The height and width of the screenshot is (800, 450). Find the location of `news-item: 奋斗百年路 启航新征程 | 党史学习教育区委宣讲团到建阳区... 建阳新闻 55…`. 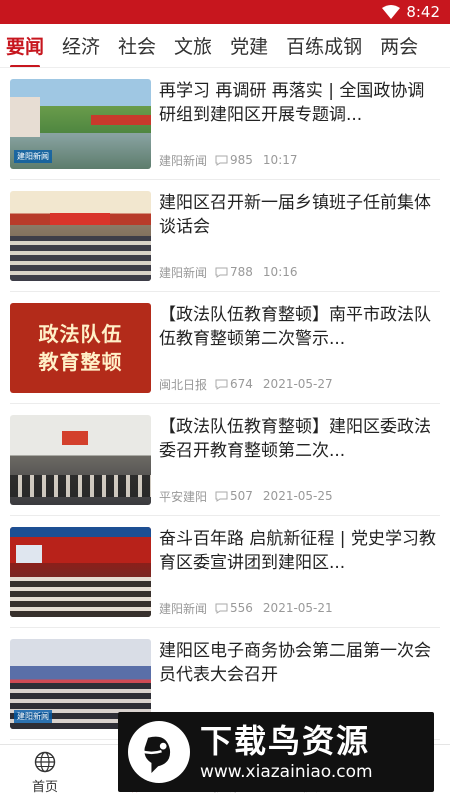

news-item: 奋斗百年路 启航新征程 | 党史学习教育区委宣讲团到建阳区... 建阳新闻 55… is located at coordinates (225, 572).